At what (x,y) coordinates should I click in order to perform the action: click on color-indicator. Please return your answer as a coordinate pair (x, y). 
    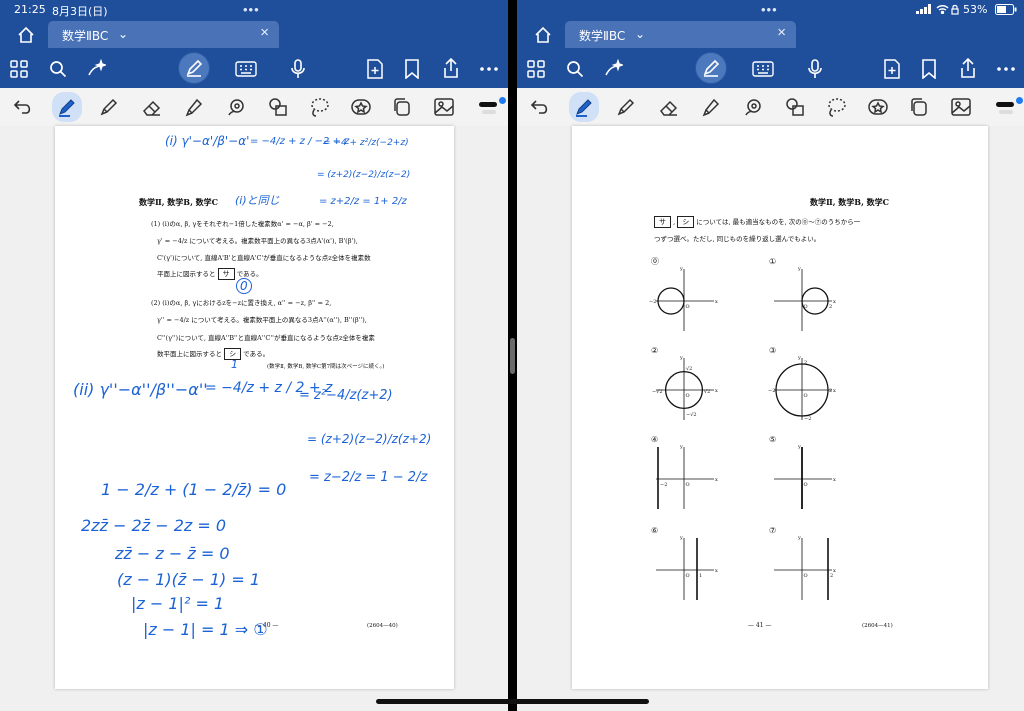
    Looking at the image, I should click on (502, 100).